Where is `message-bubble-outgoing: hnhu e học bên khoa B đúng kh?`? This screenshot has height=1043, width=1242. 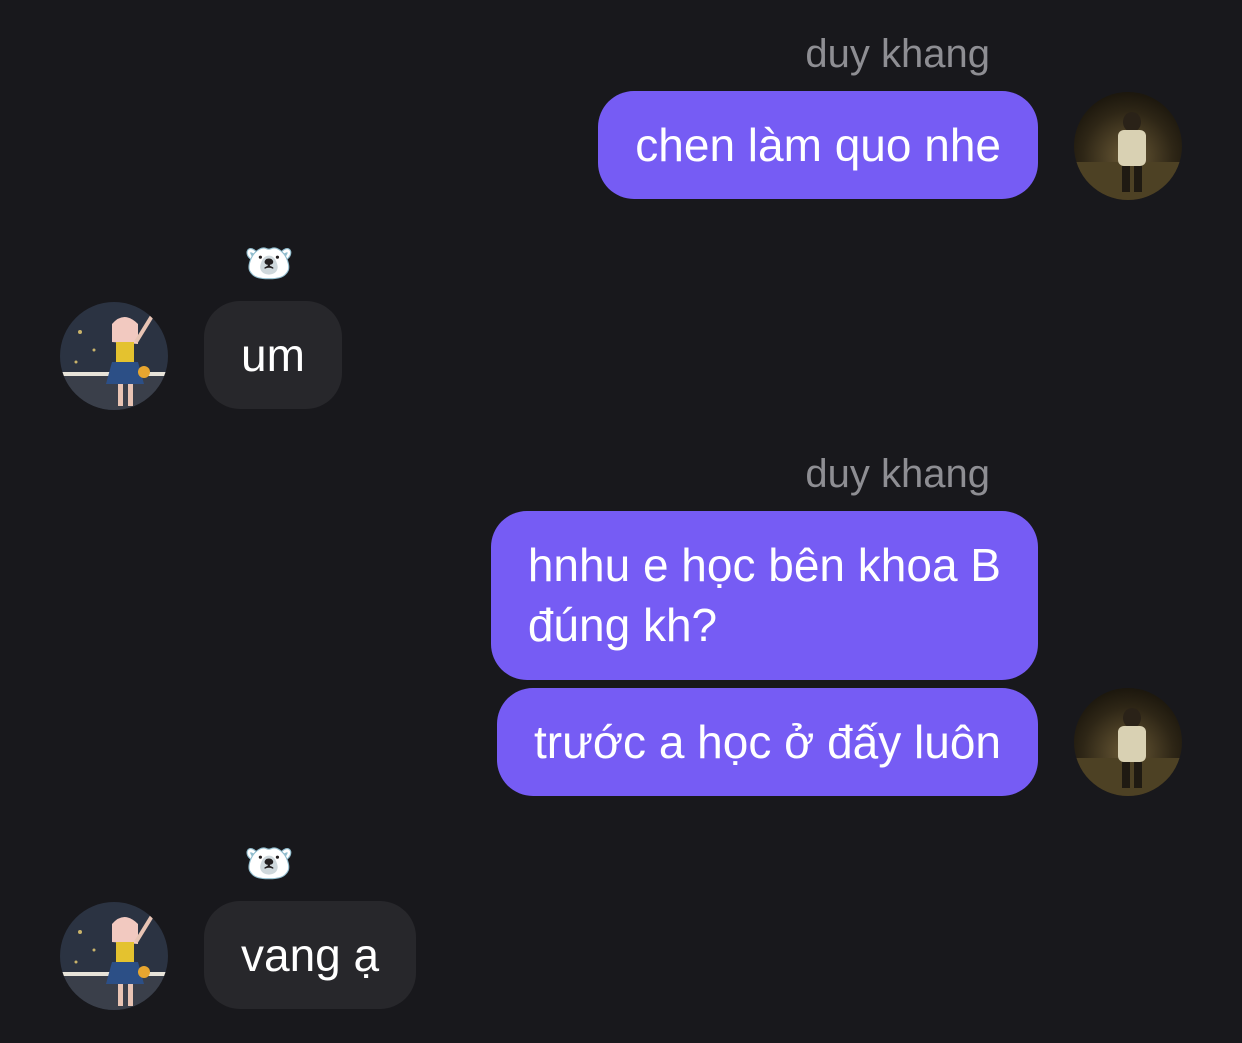
message-bubble-outgoing: hnhu e học bên khoa B đúng kh? is located at coordinates (764, 595).